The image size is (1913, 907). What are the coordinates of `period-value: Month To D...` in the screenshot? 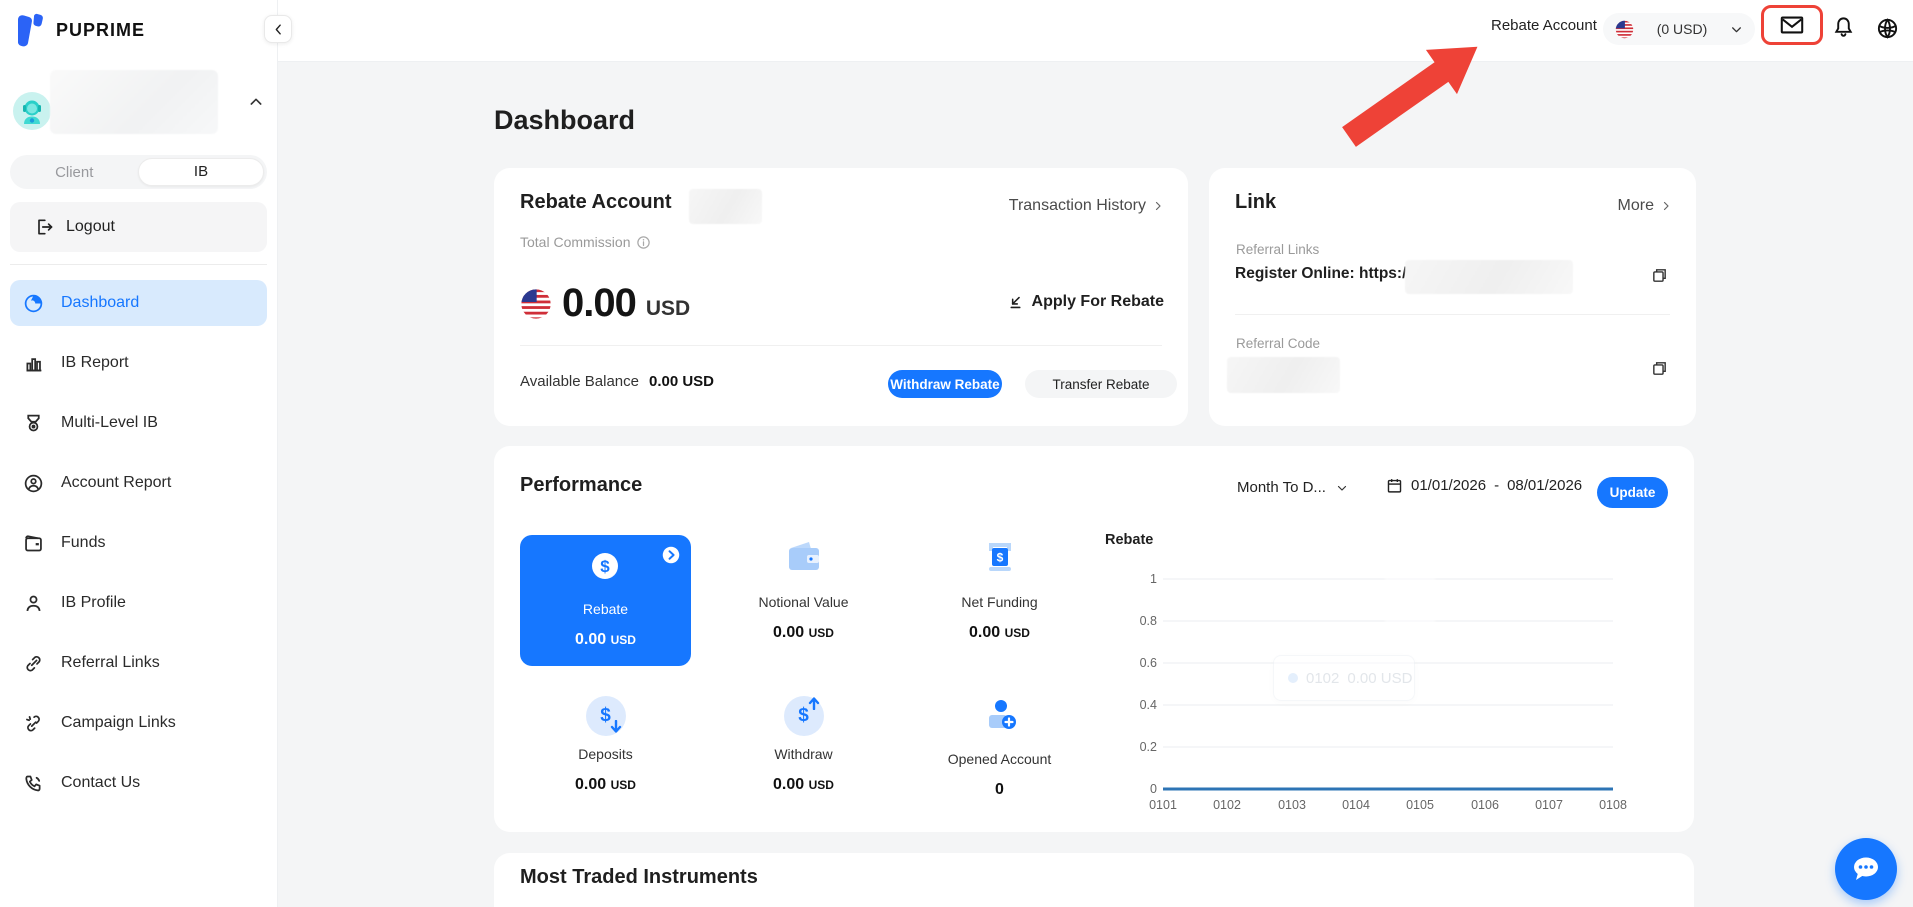 It's located at (1281, 487).